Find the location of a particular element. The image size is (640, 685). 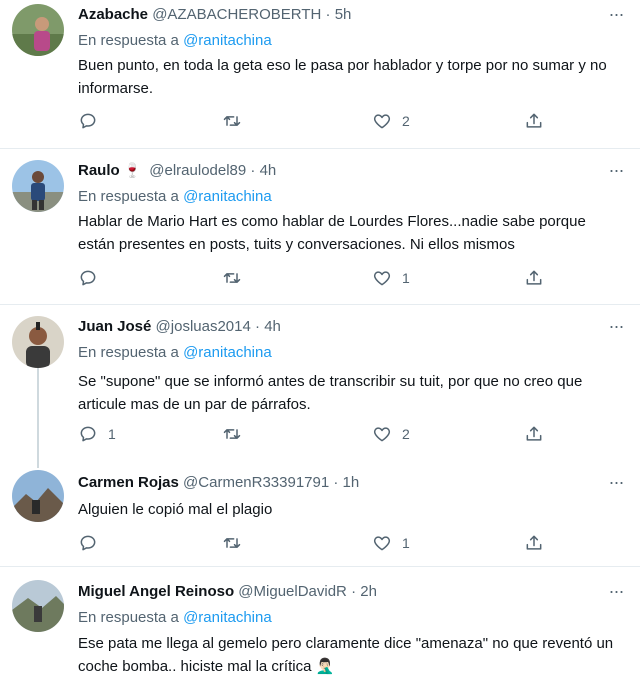

tweet-header: Juan José @josluas2014 · 4h is located at coordinates (339, 329).